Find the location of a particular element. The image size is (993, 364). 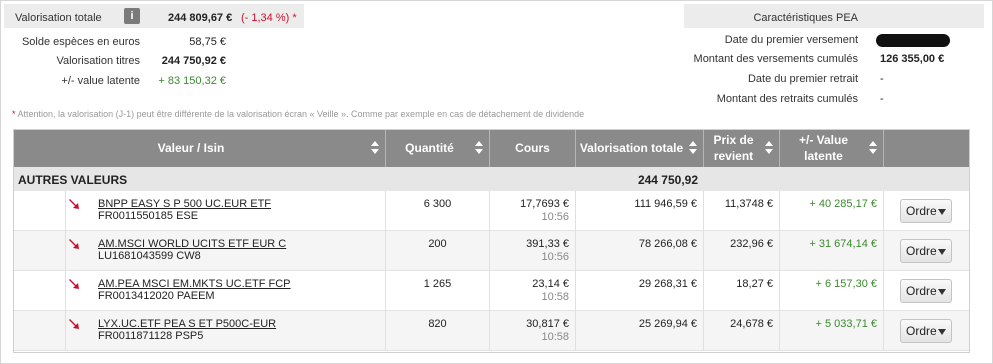

cours-cell: 23,14 €10:58 is located at coordinates (532, 291).